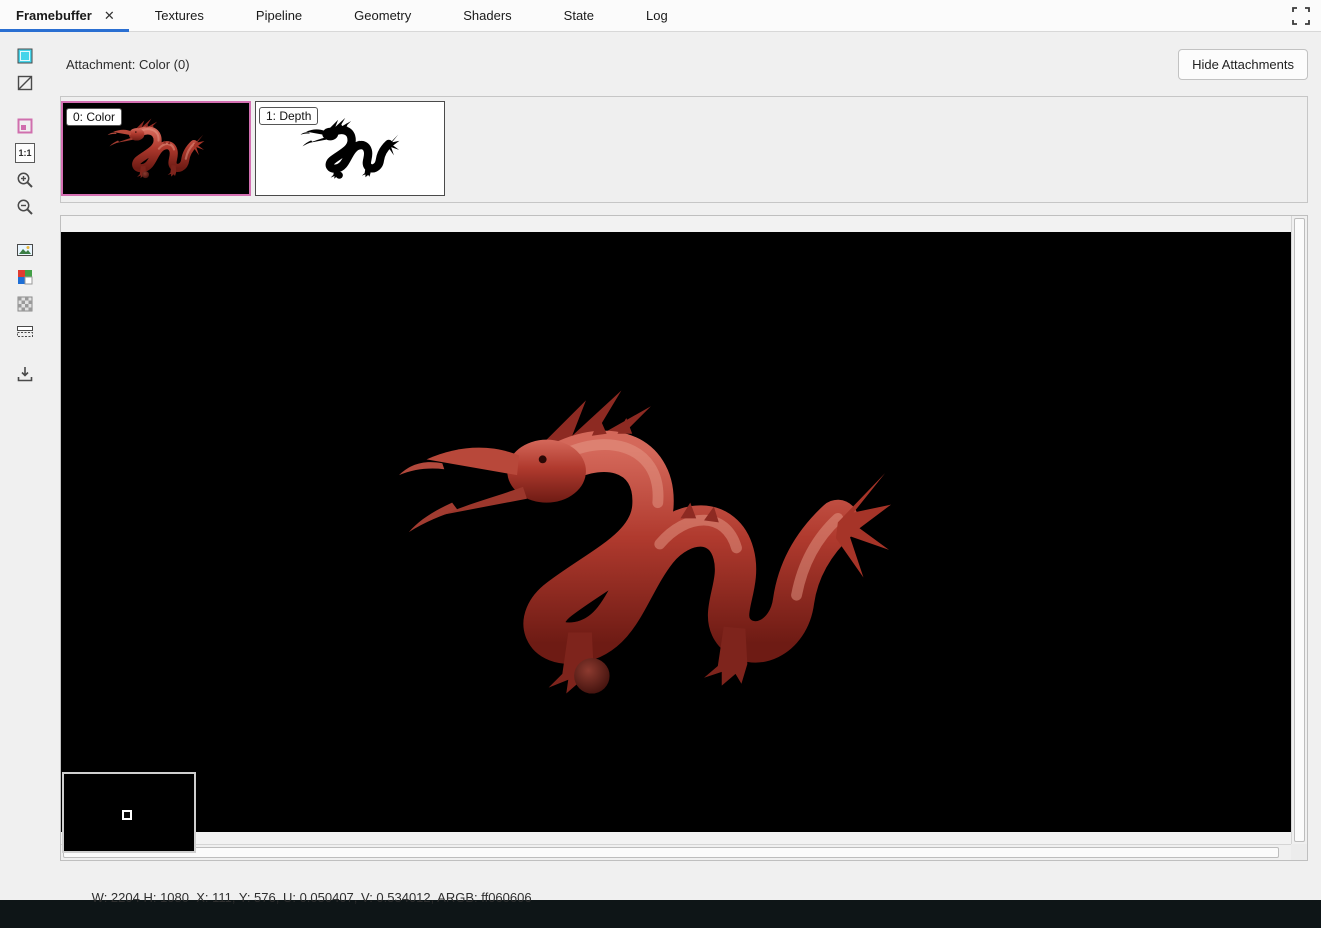 The width and height of the screenshot is (1321, 928). I want to click on tab-pipeline: Pipeline, so click(279, 15).